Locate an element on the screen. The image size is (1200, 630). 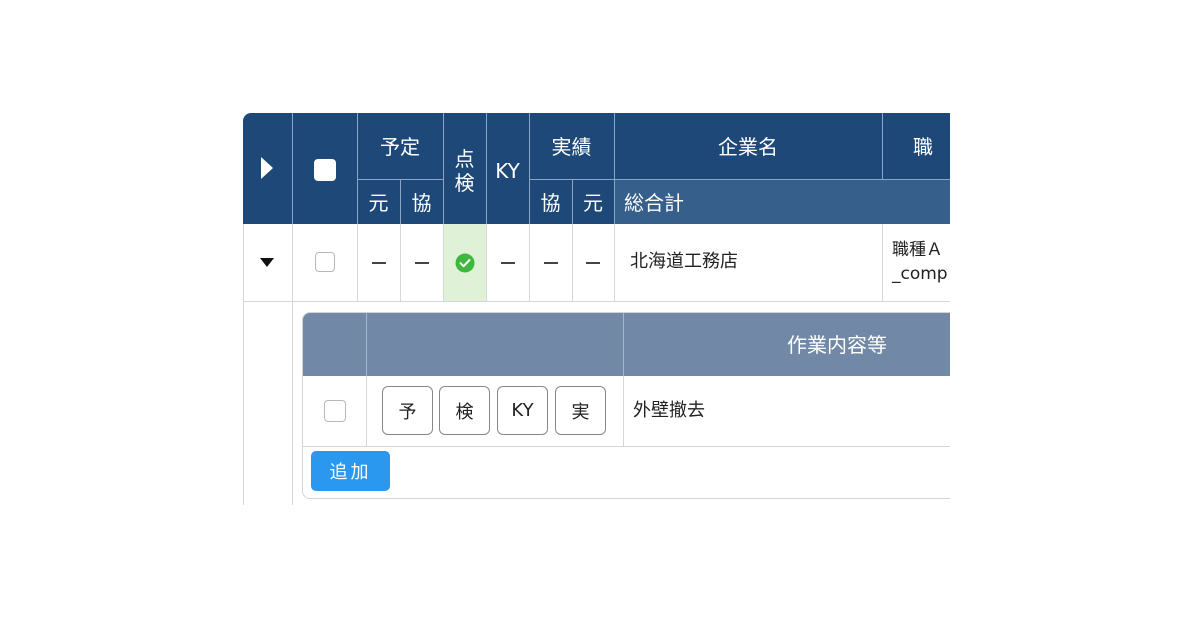
check-ok-icon is located at coordinates (465, 263).